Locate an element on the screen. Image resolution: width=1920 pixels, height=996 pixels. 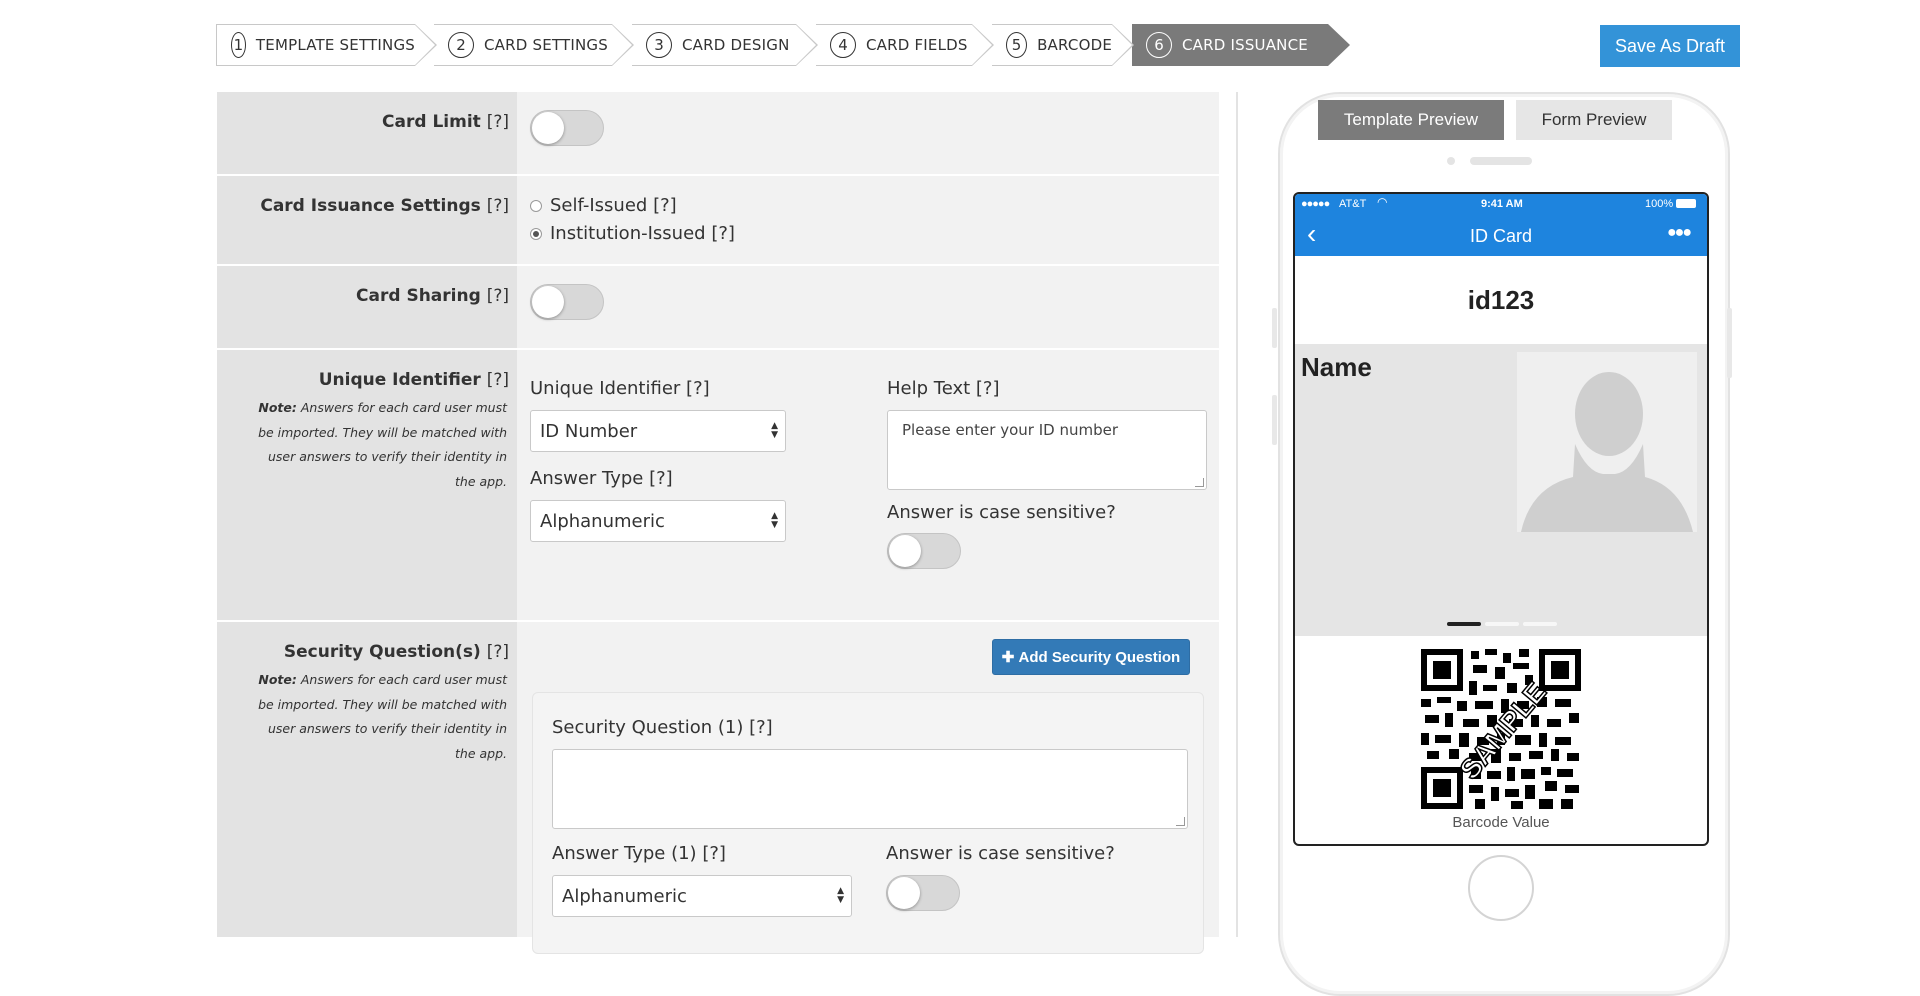
radio-institution-issued: Institution-Issued [?] is located at coordinates (632, 233).